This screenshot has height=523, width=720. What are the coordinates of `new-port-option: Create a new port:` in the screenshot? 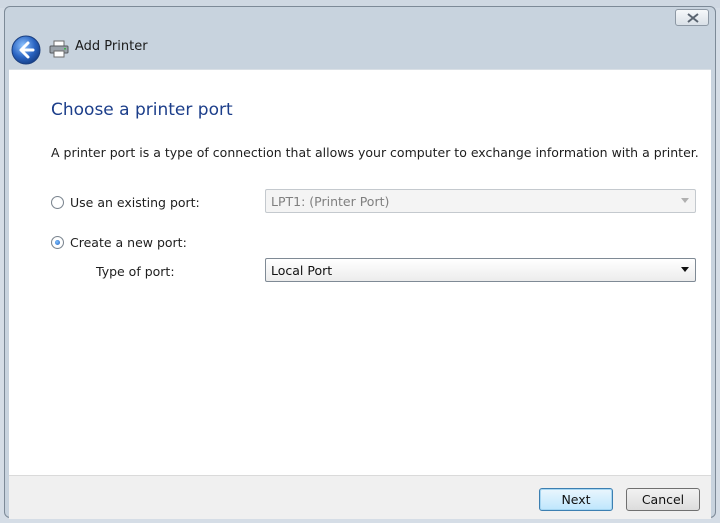 It's located at (119, 242).